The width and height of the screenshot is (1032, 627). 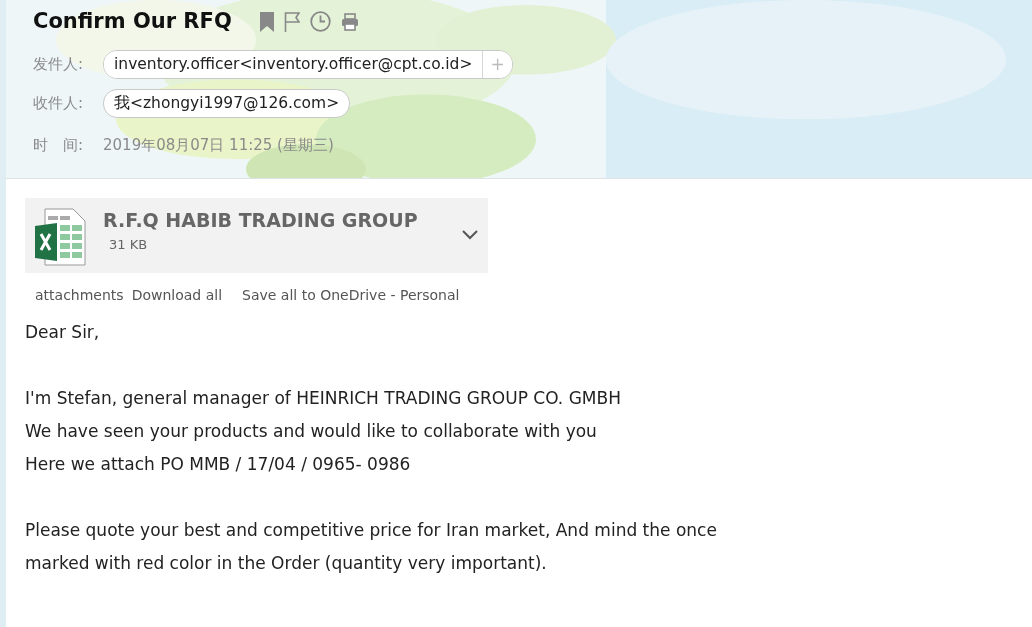 I want to click on field-label: 时 间:, so click(x=59, y=145).